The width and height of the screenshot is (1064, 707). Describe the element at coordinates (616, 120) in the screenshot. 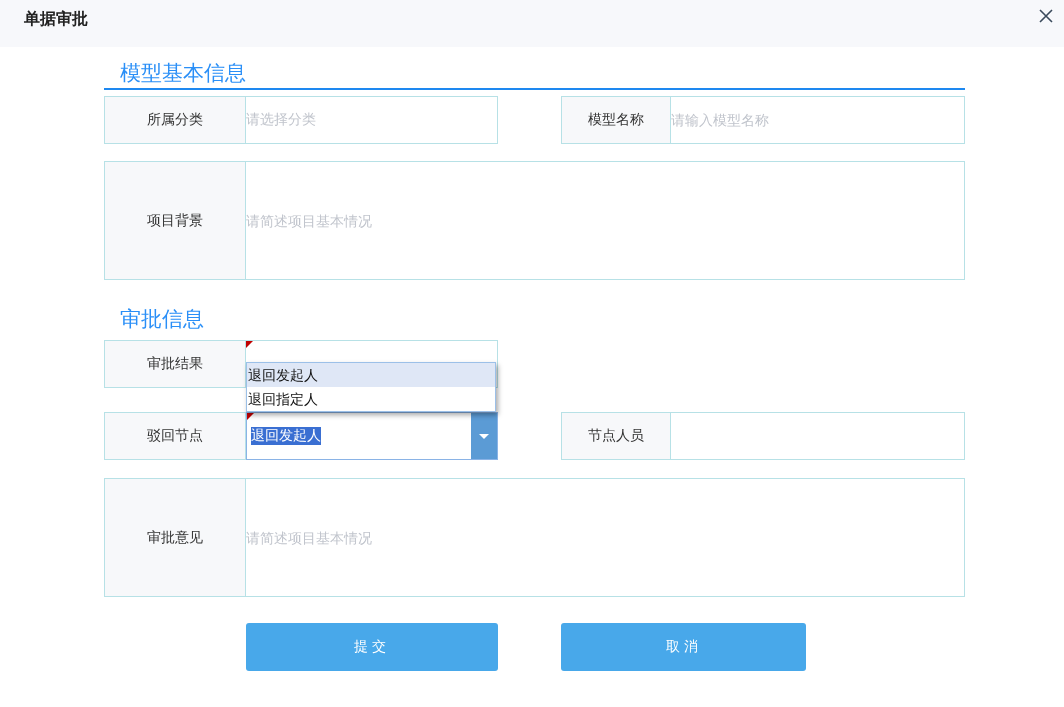

I see `field-label: 模型名称` at that location.